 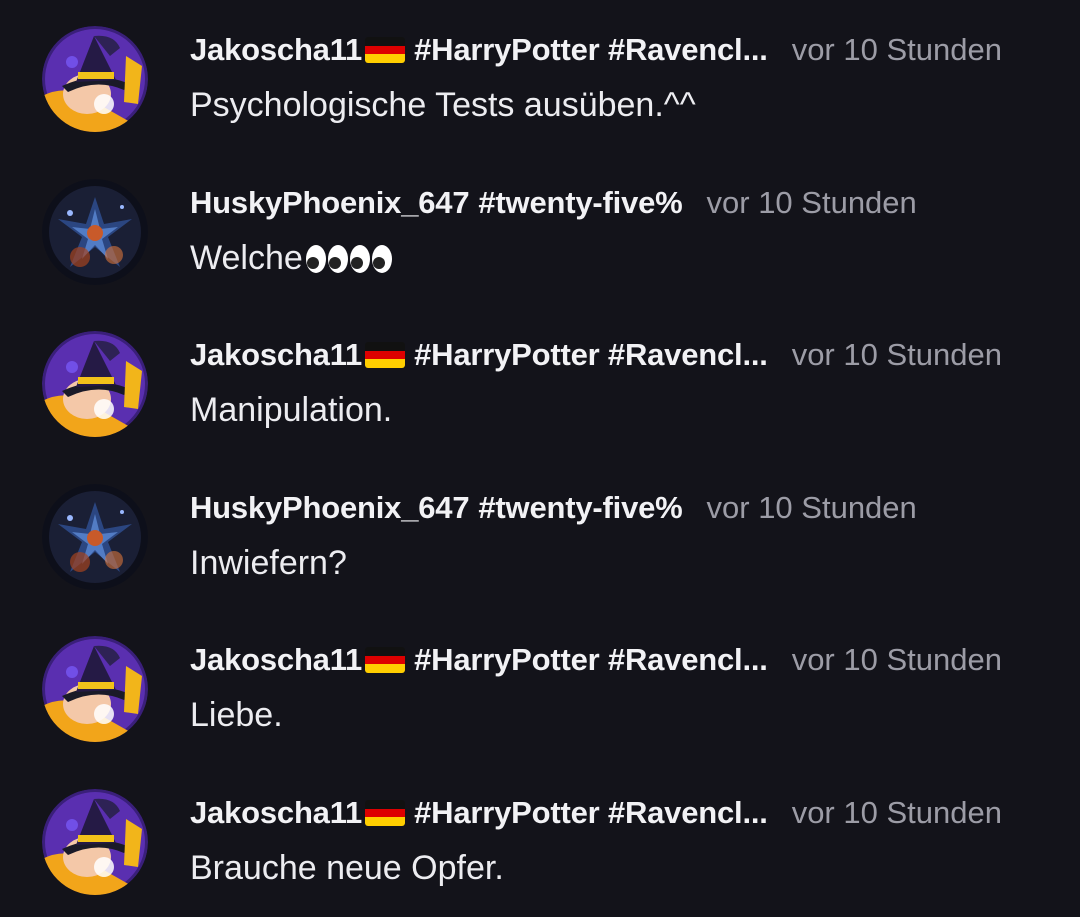 I want to click on comment-text: Manipulation., so click(x=291, y=410).